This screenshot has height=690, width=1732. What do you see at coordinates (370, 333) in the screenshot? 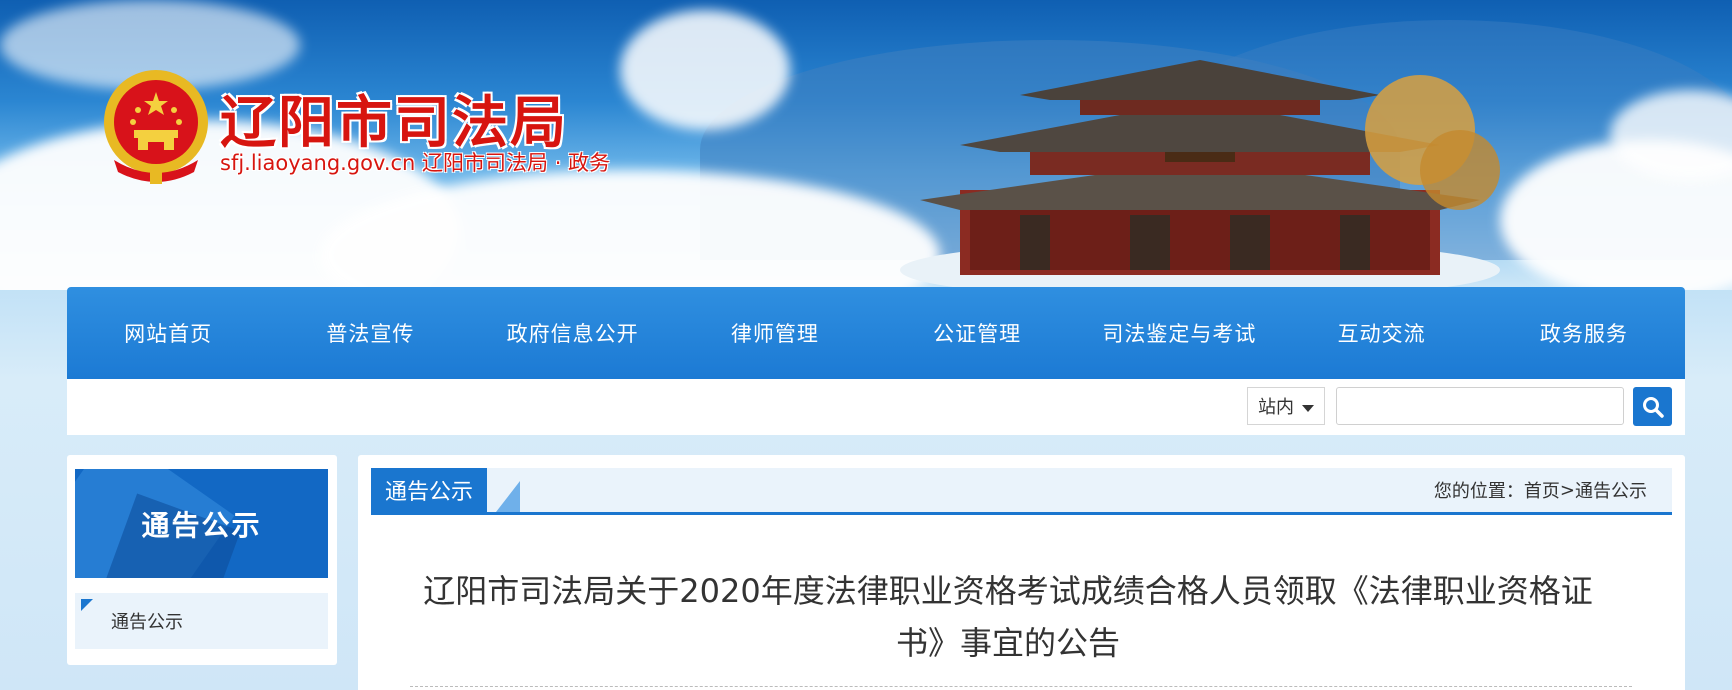
I see `nav-item-legal-publicity: 普法宣传` at bounding box center [370, 333].